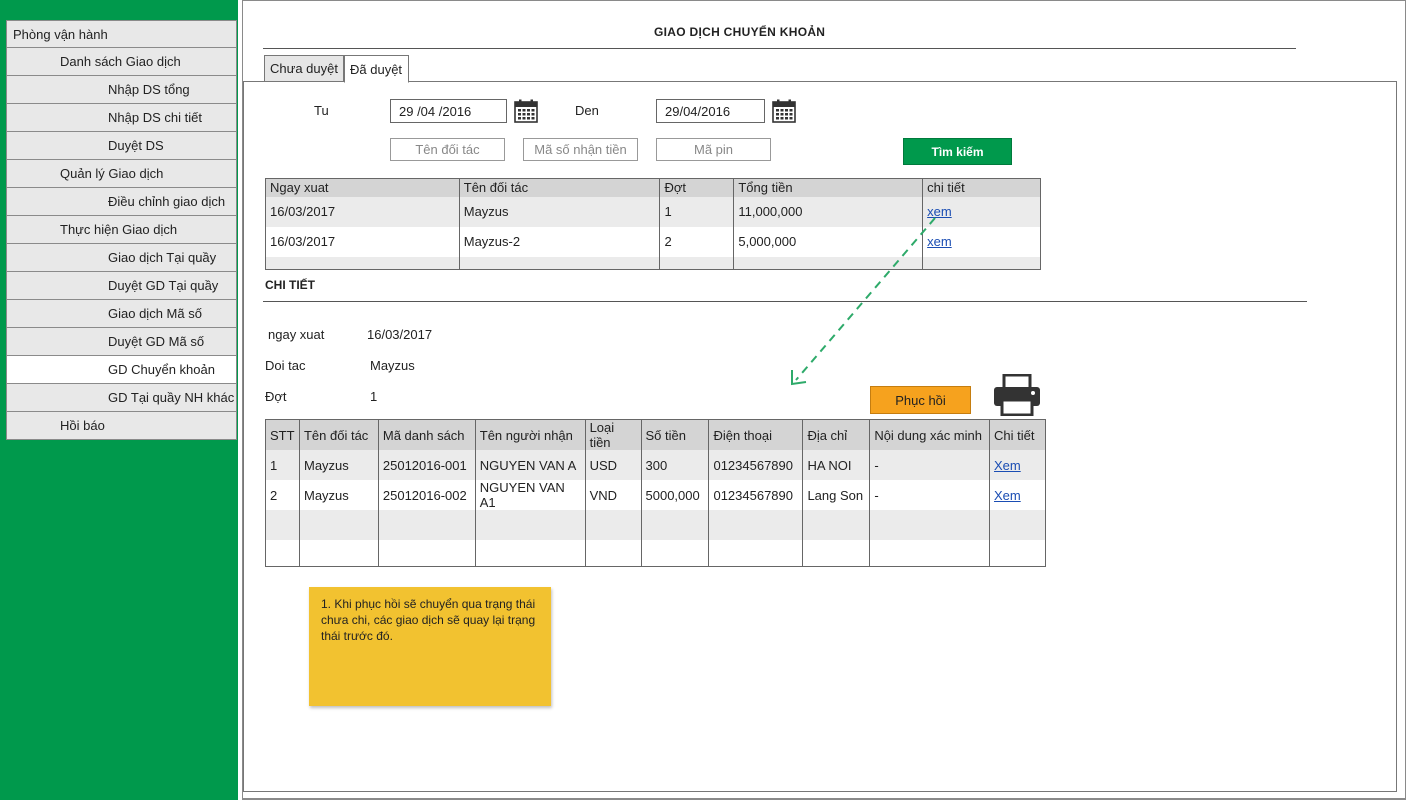 Image resolution: width=1406 pixels, height=800 pixels. I want to click on column-header: Số tiền, so click(675, 434).